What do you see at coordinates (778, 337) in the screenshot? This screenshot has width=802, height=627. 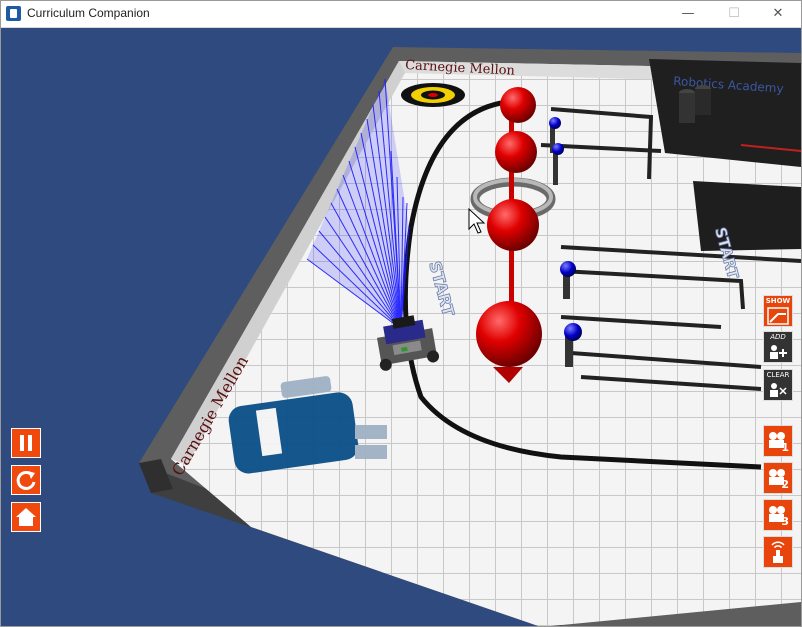 I see `add-label: ADD` at bounding box center [778, 337].